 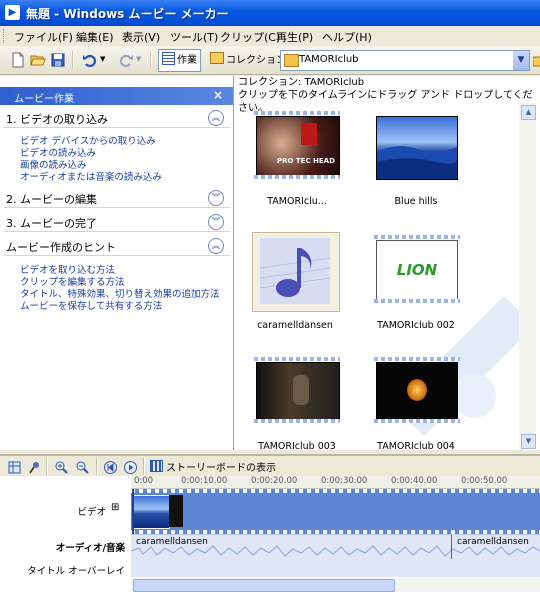 I want to click on zoom-out-icon, so click(x=82, y=467).